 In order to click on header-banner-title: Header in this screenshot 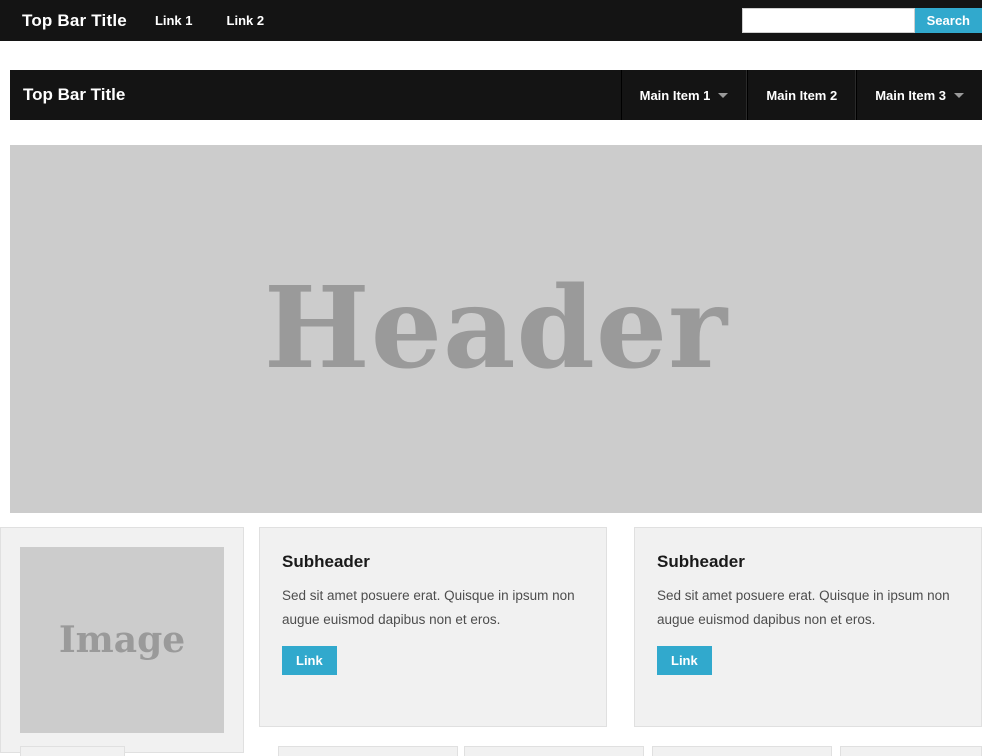, I will do `click(496, 328)`.